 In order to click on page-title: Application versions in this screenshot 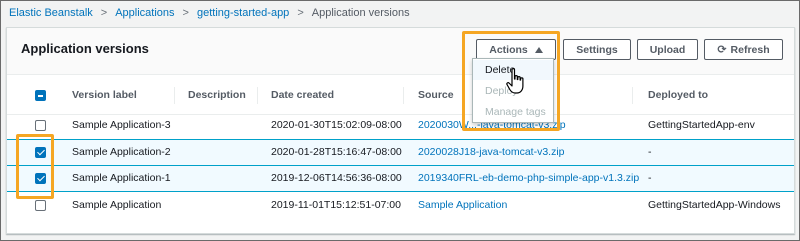, I will do `click(85, 48)`.